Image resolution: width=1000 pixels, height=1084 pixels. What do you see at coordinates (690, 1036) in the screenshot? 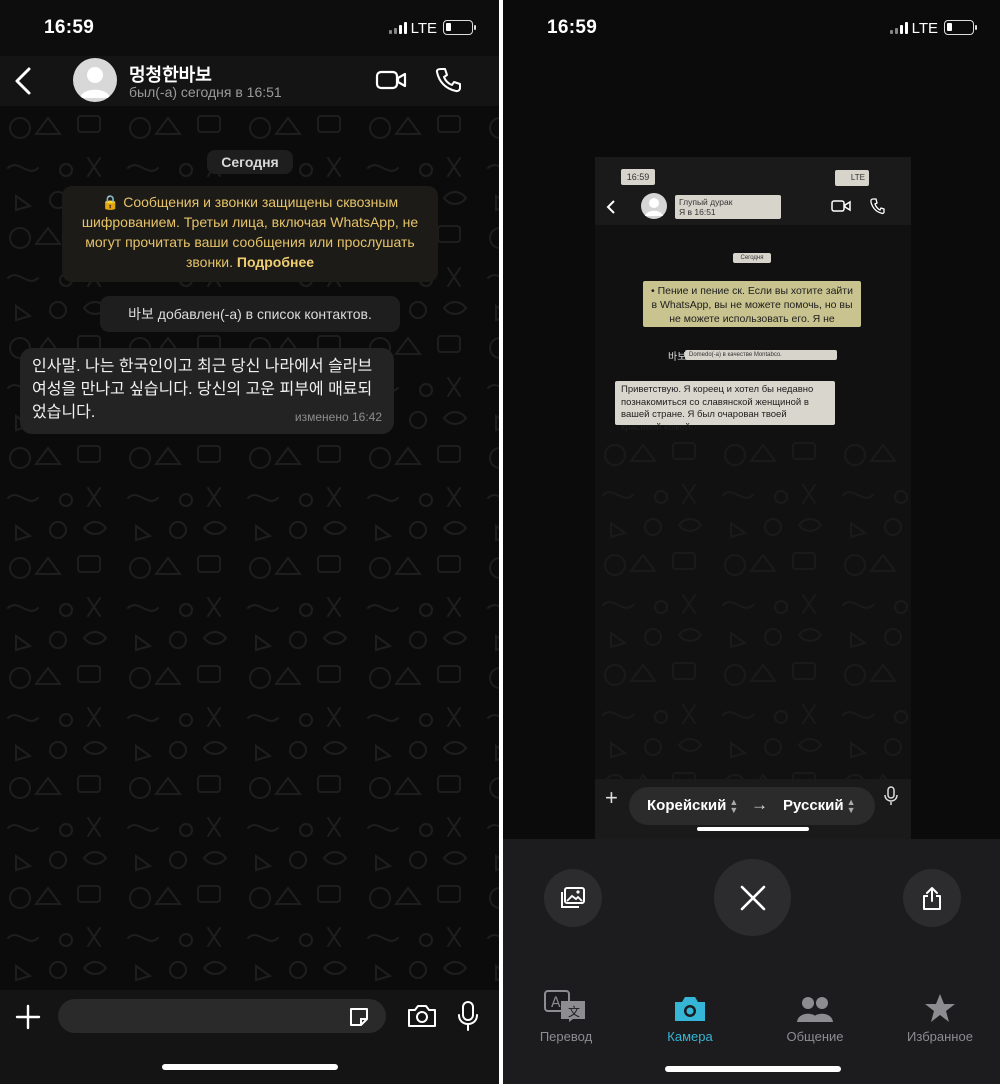
I see `tab-camera-label: Камера` at bounding box center [690, 1036].